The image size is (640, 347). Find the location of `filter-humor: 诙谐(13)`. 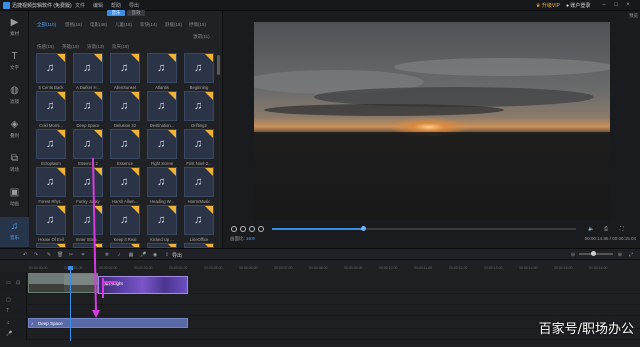

filter-humor: 诙谐(13) is located at coordinates (95, 47).